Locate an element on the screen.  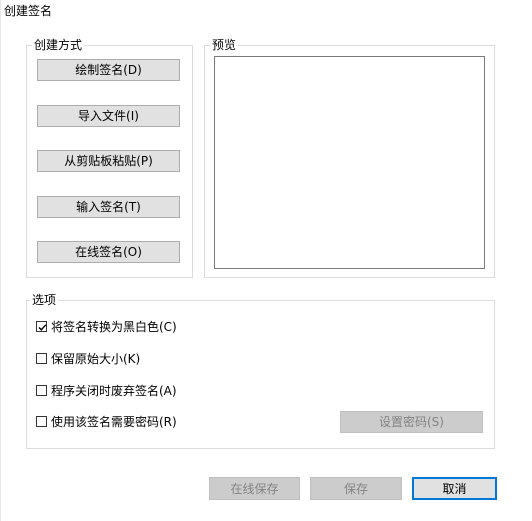
require-password-option: 使用该签名需要密码(R) is located at coordinates (106, 421).